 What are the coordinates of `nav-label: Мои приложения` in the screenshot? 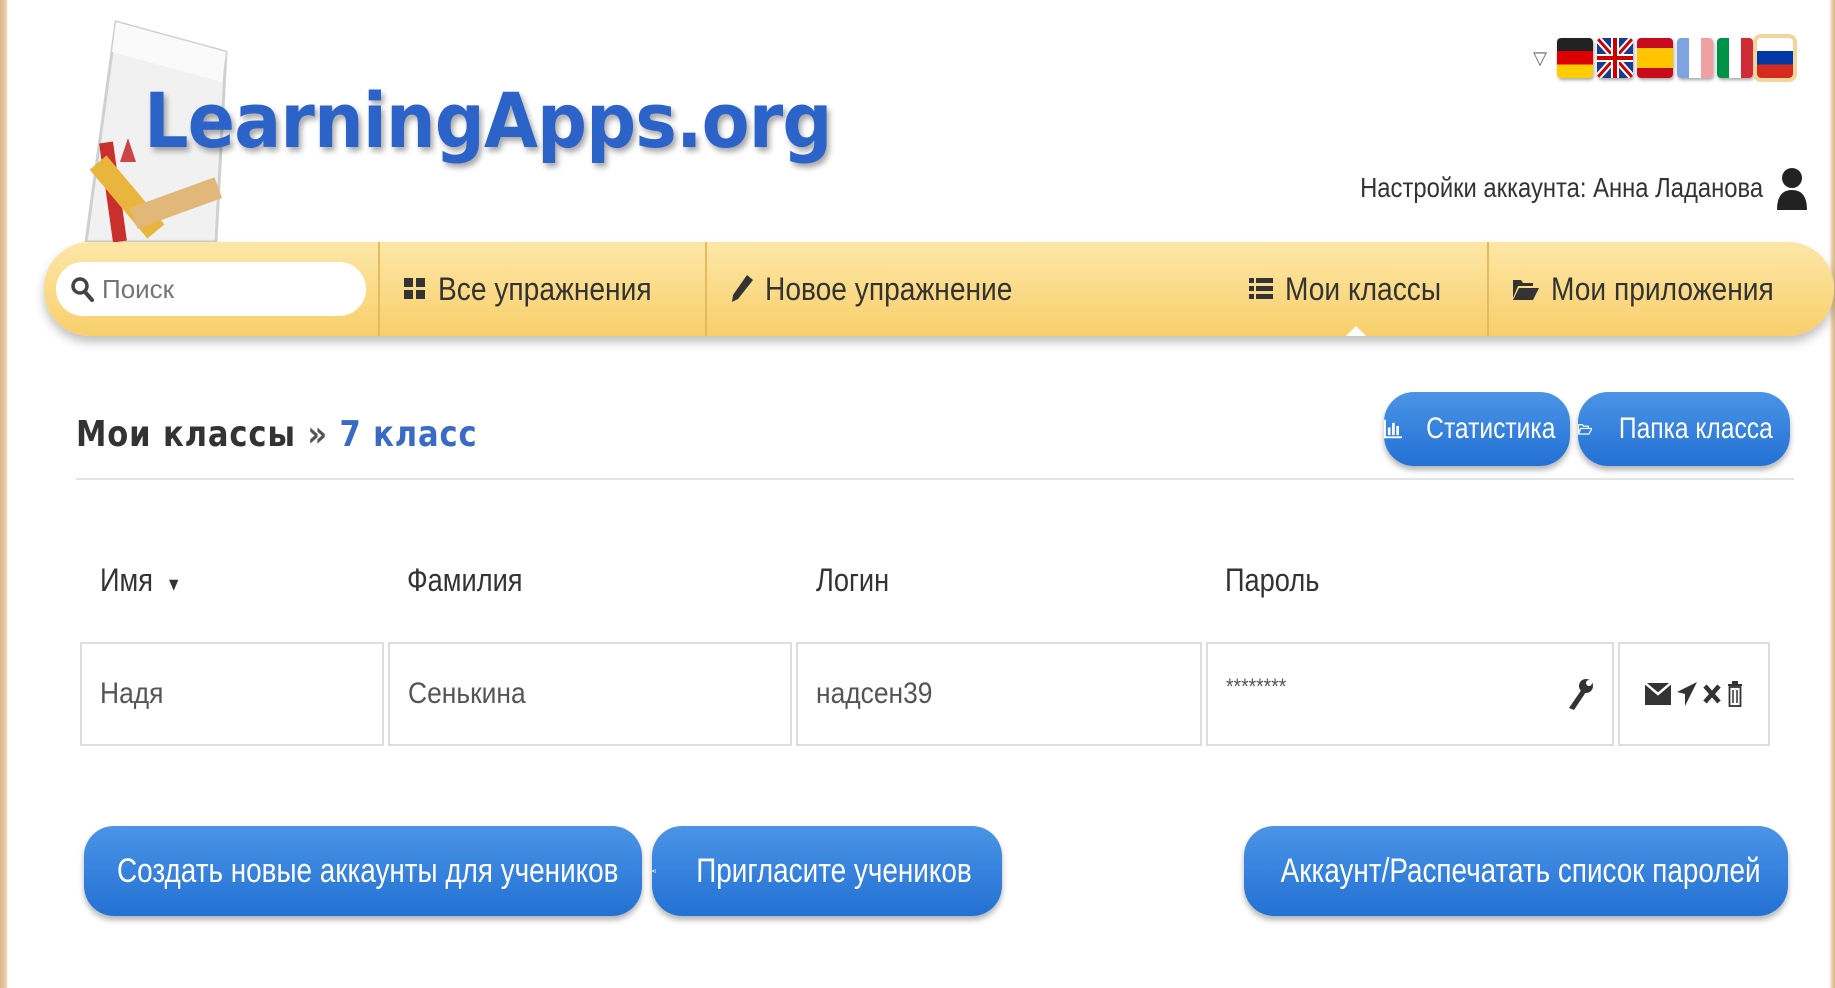 It's located at (1662, 288).